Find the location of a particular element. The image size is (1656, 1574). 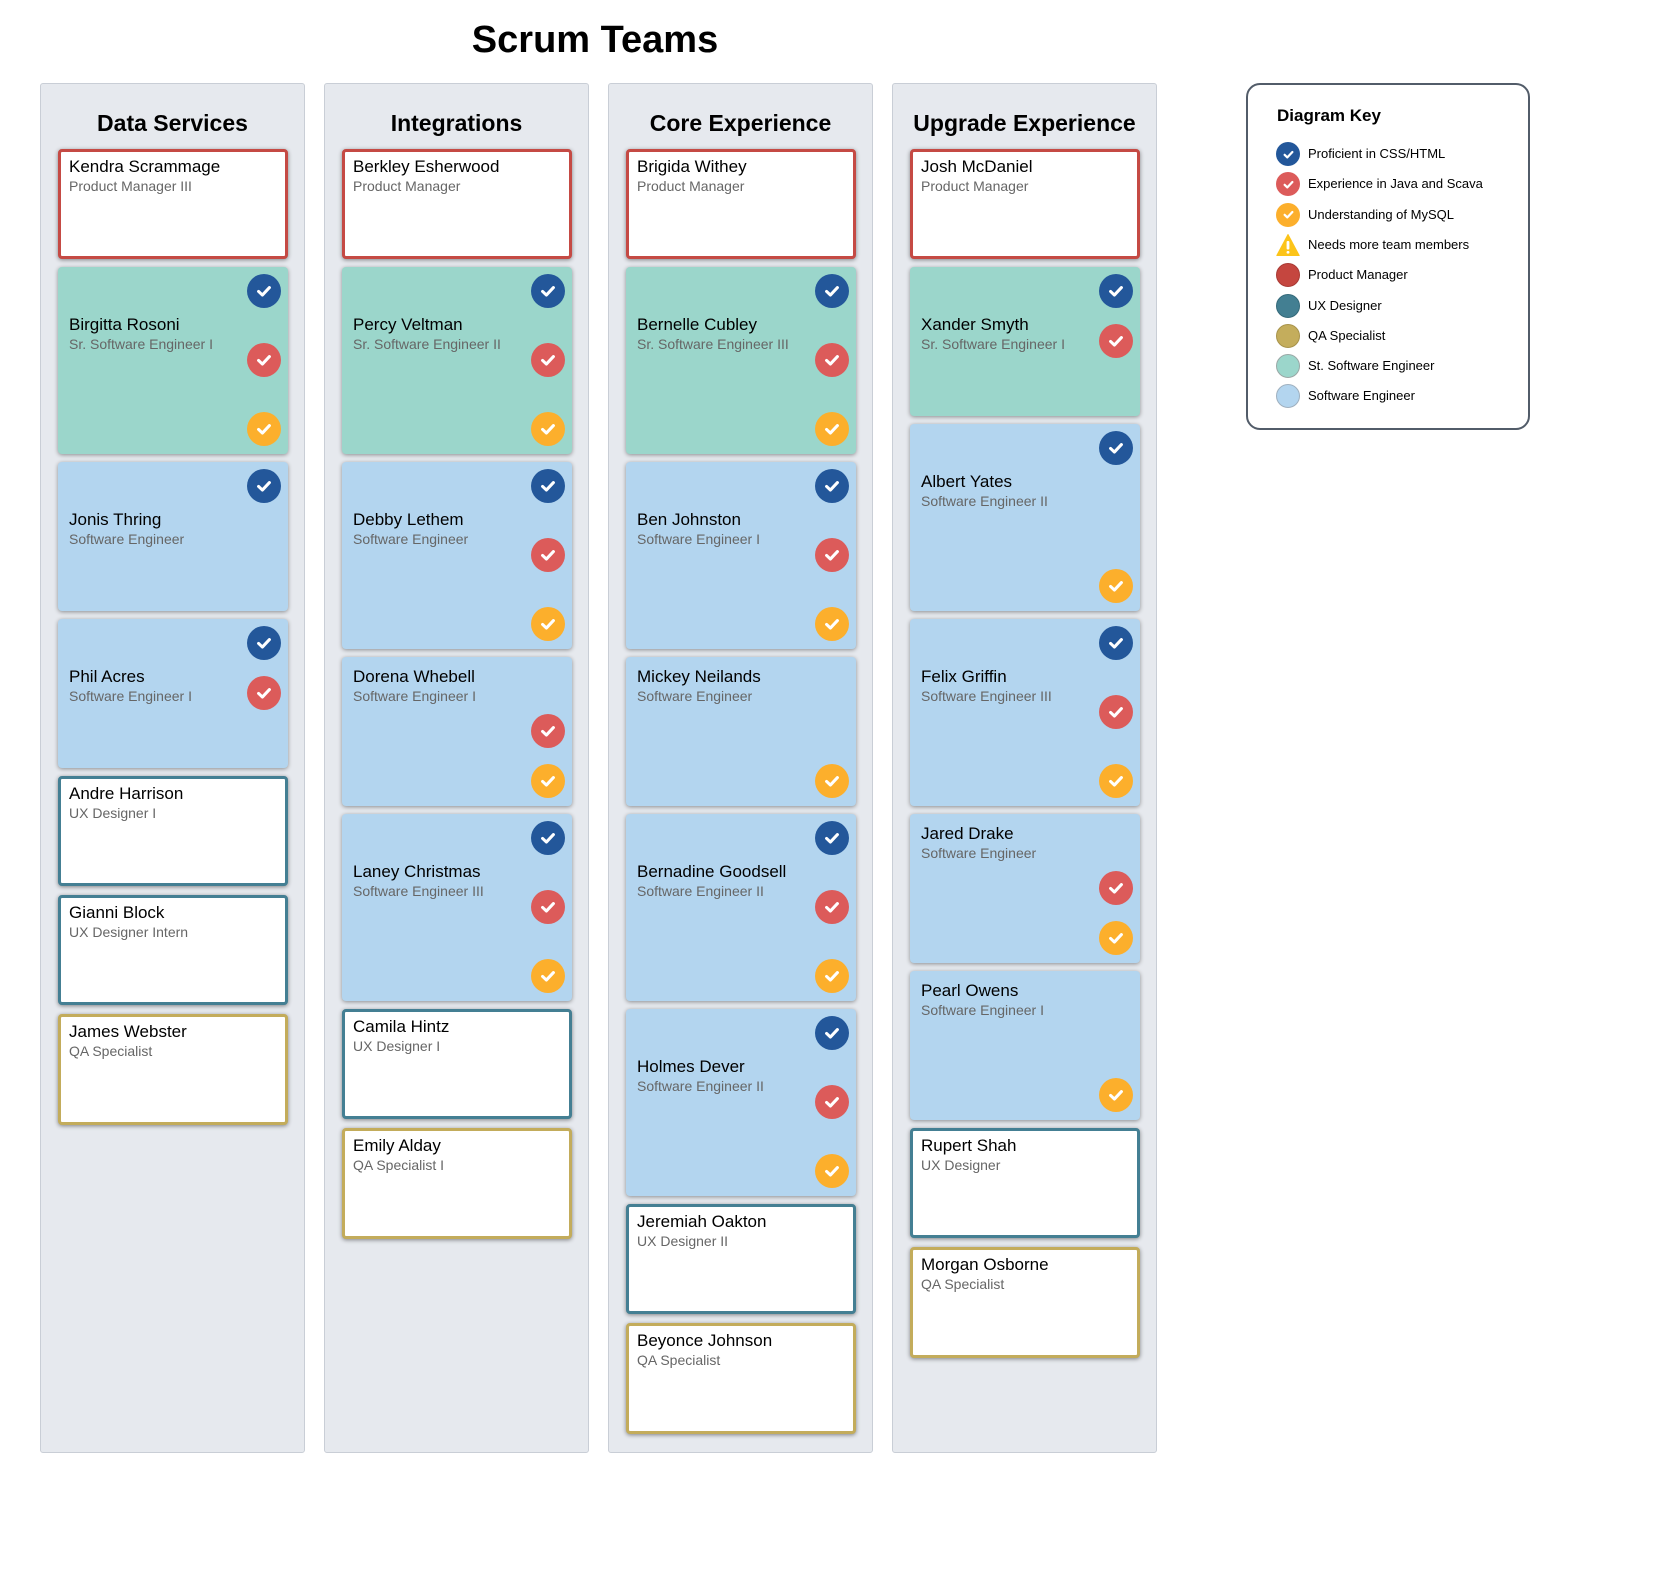

member-card: Pearl Owens Software Engineer I is located at coordinates (1025, 1045).